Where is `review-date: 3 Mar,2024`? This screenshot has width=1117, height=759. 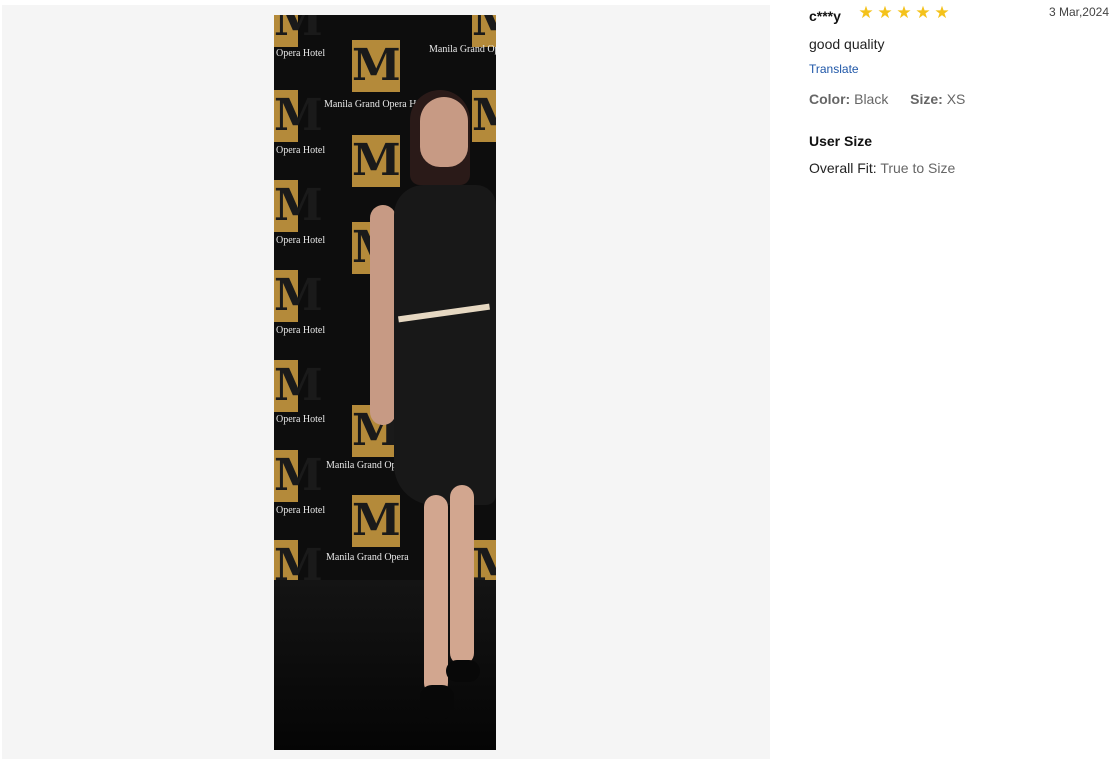
review-date: 3 Mar,2024 is located at coordinates (1078, 12).